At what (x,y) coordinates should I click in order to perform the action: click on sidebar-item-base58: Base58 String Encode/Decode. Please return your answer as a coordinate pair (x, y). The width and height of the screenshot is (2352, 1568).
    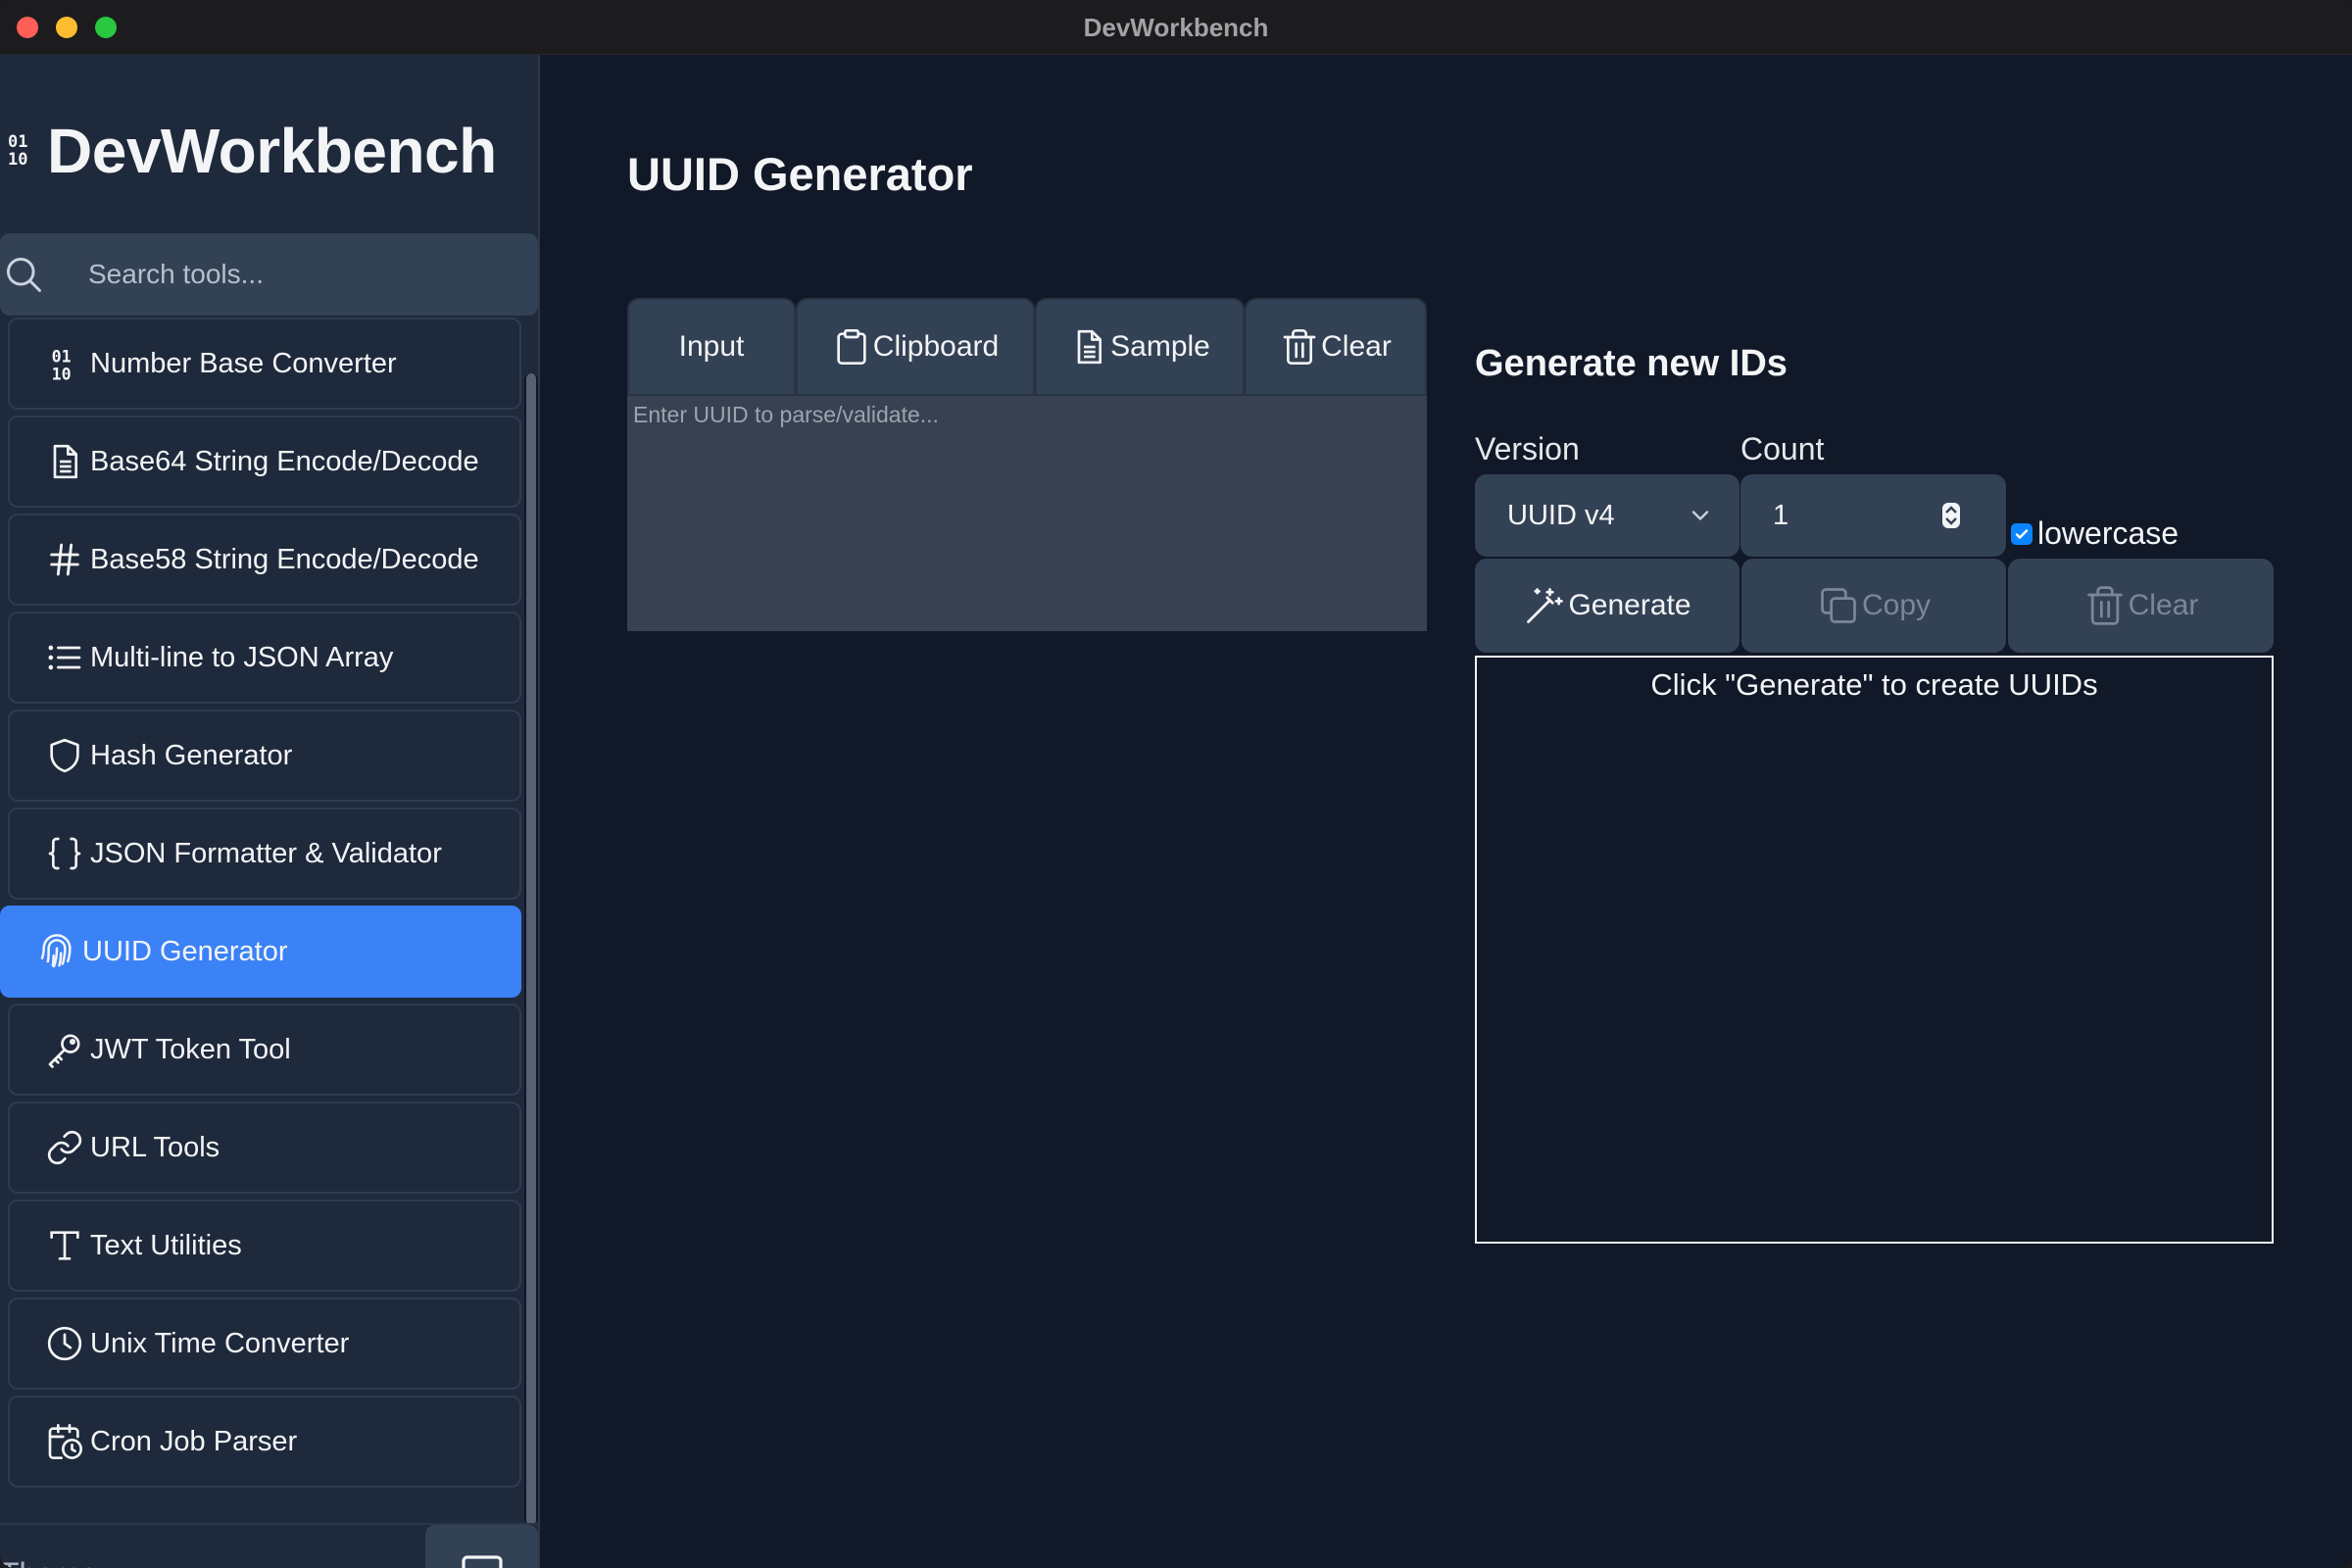
    Looking at the image, I should click on (264, 560).